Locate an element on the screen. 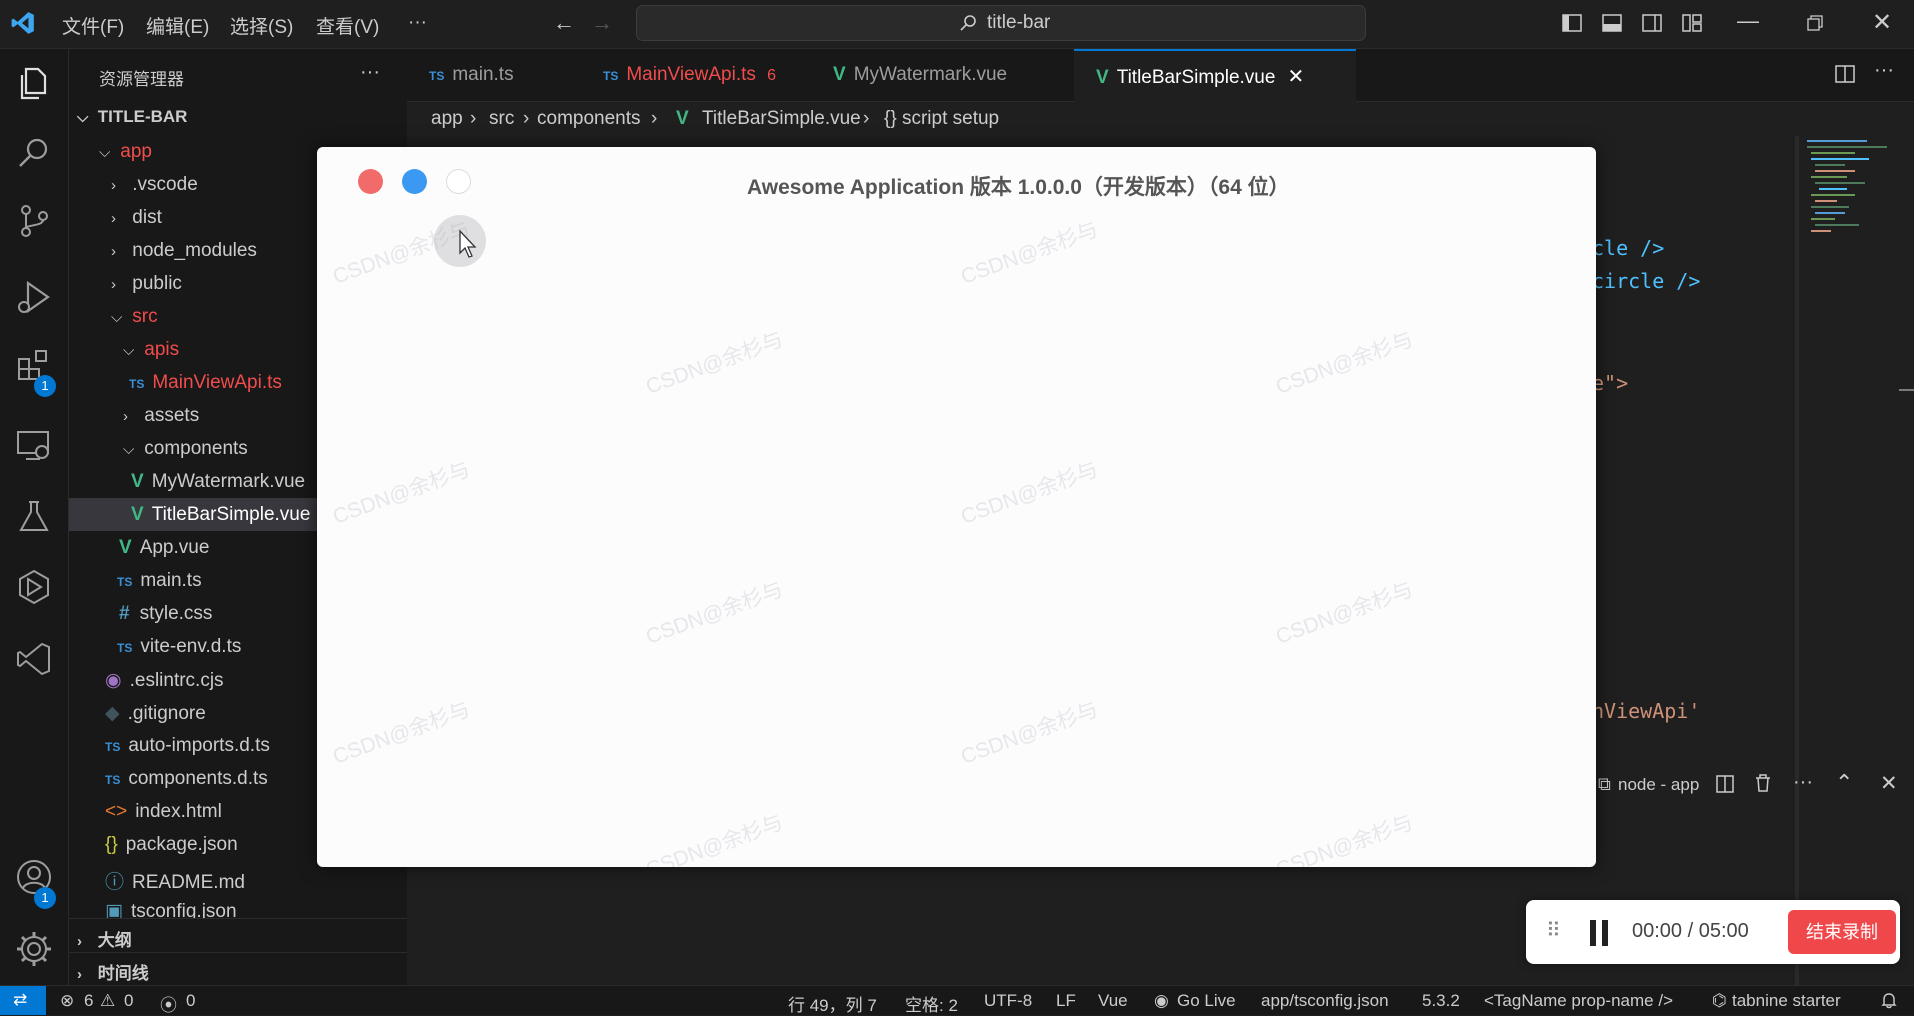 This screenshot has height=1016, width=1914. warning-count: 0 is located at coordinates (128, 1001).